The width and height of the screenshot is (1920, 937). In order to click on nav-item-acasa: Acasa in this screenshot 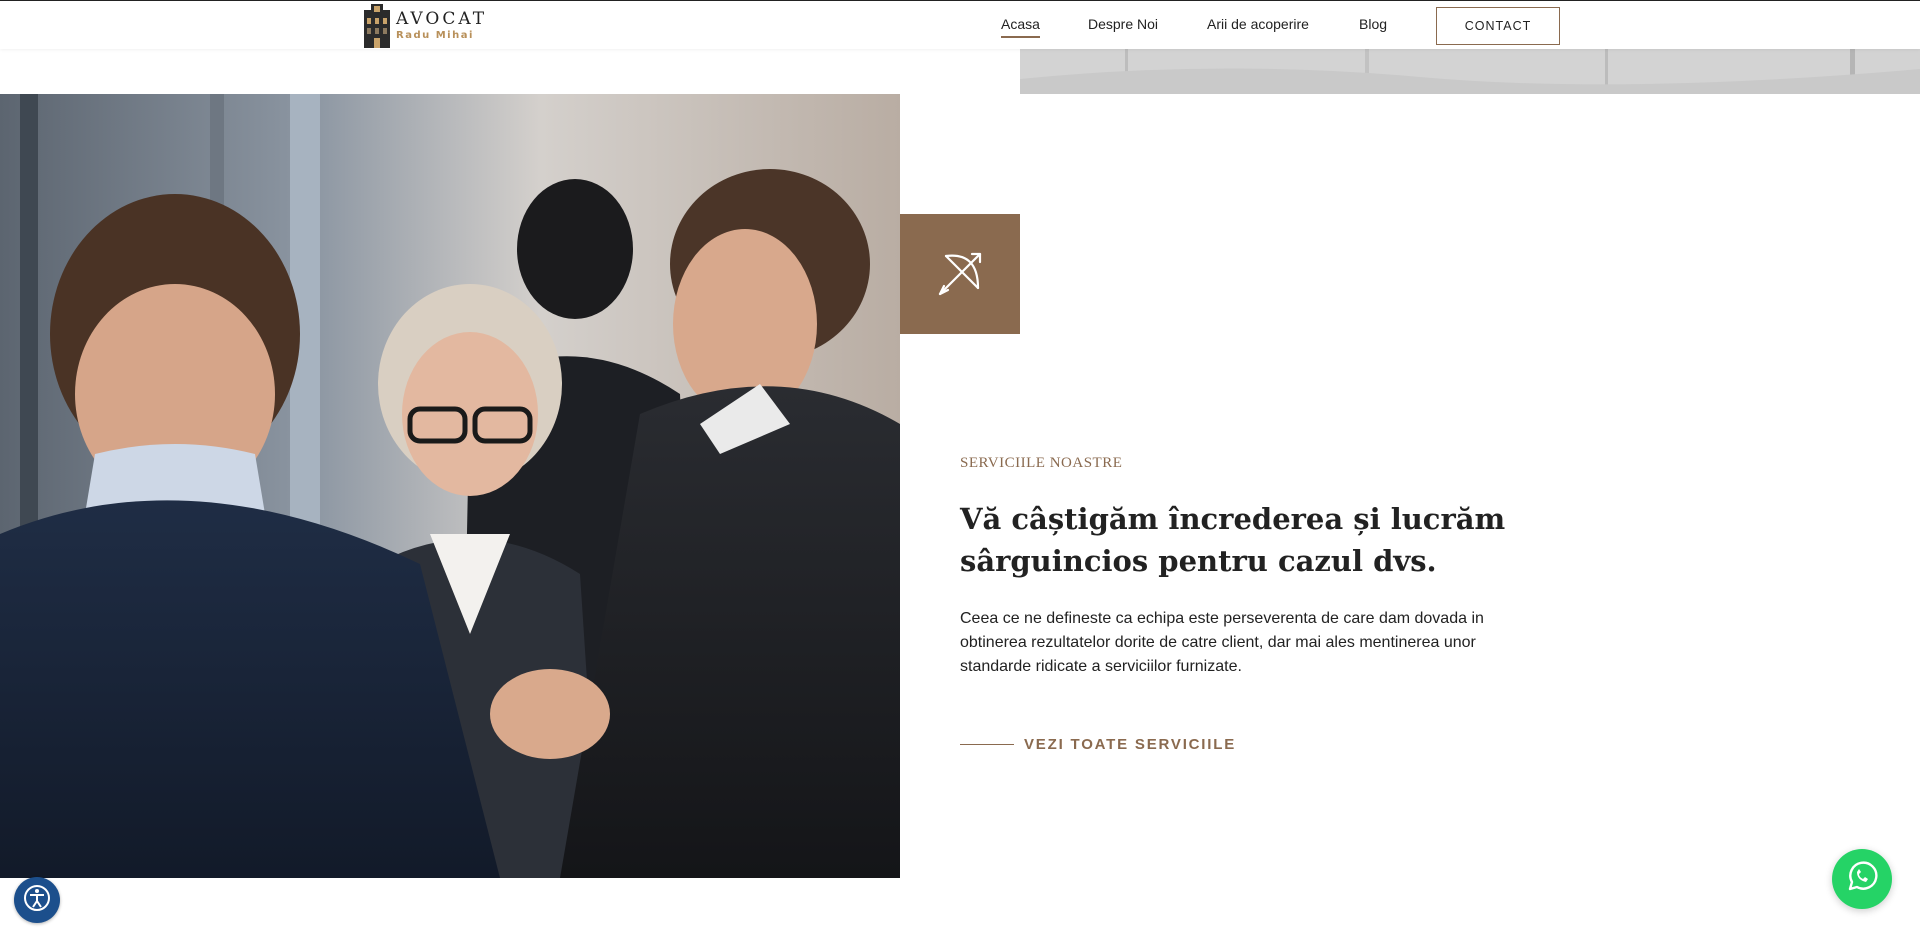, I will do `click(1020, 27)`.